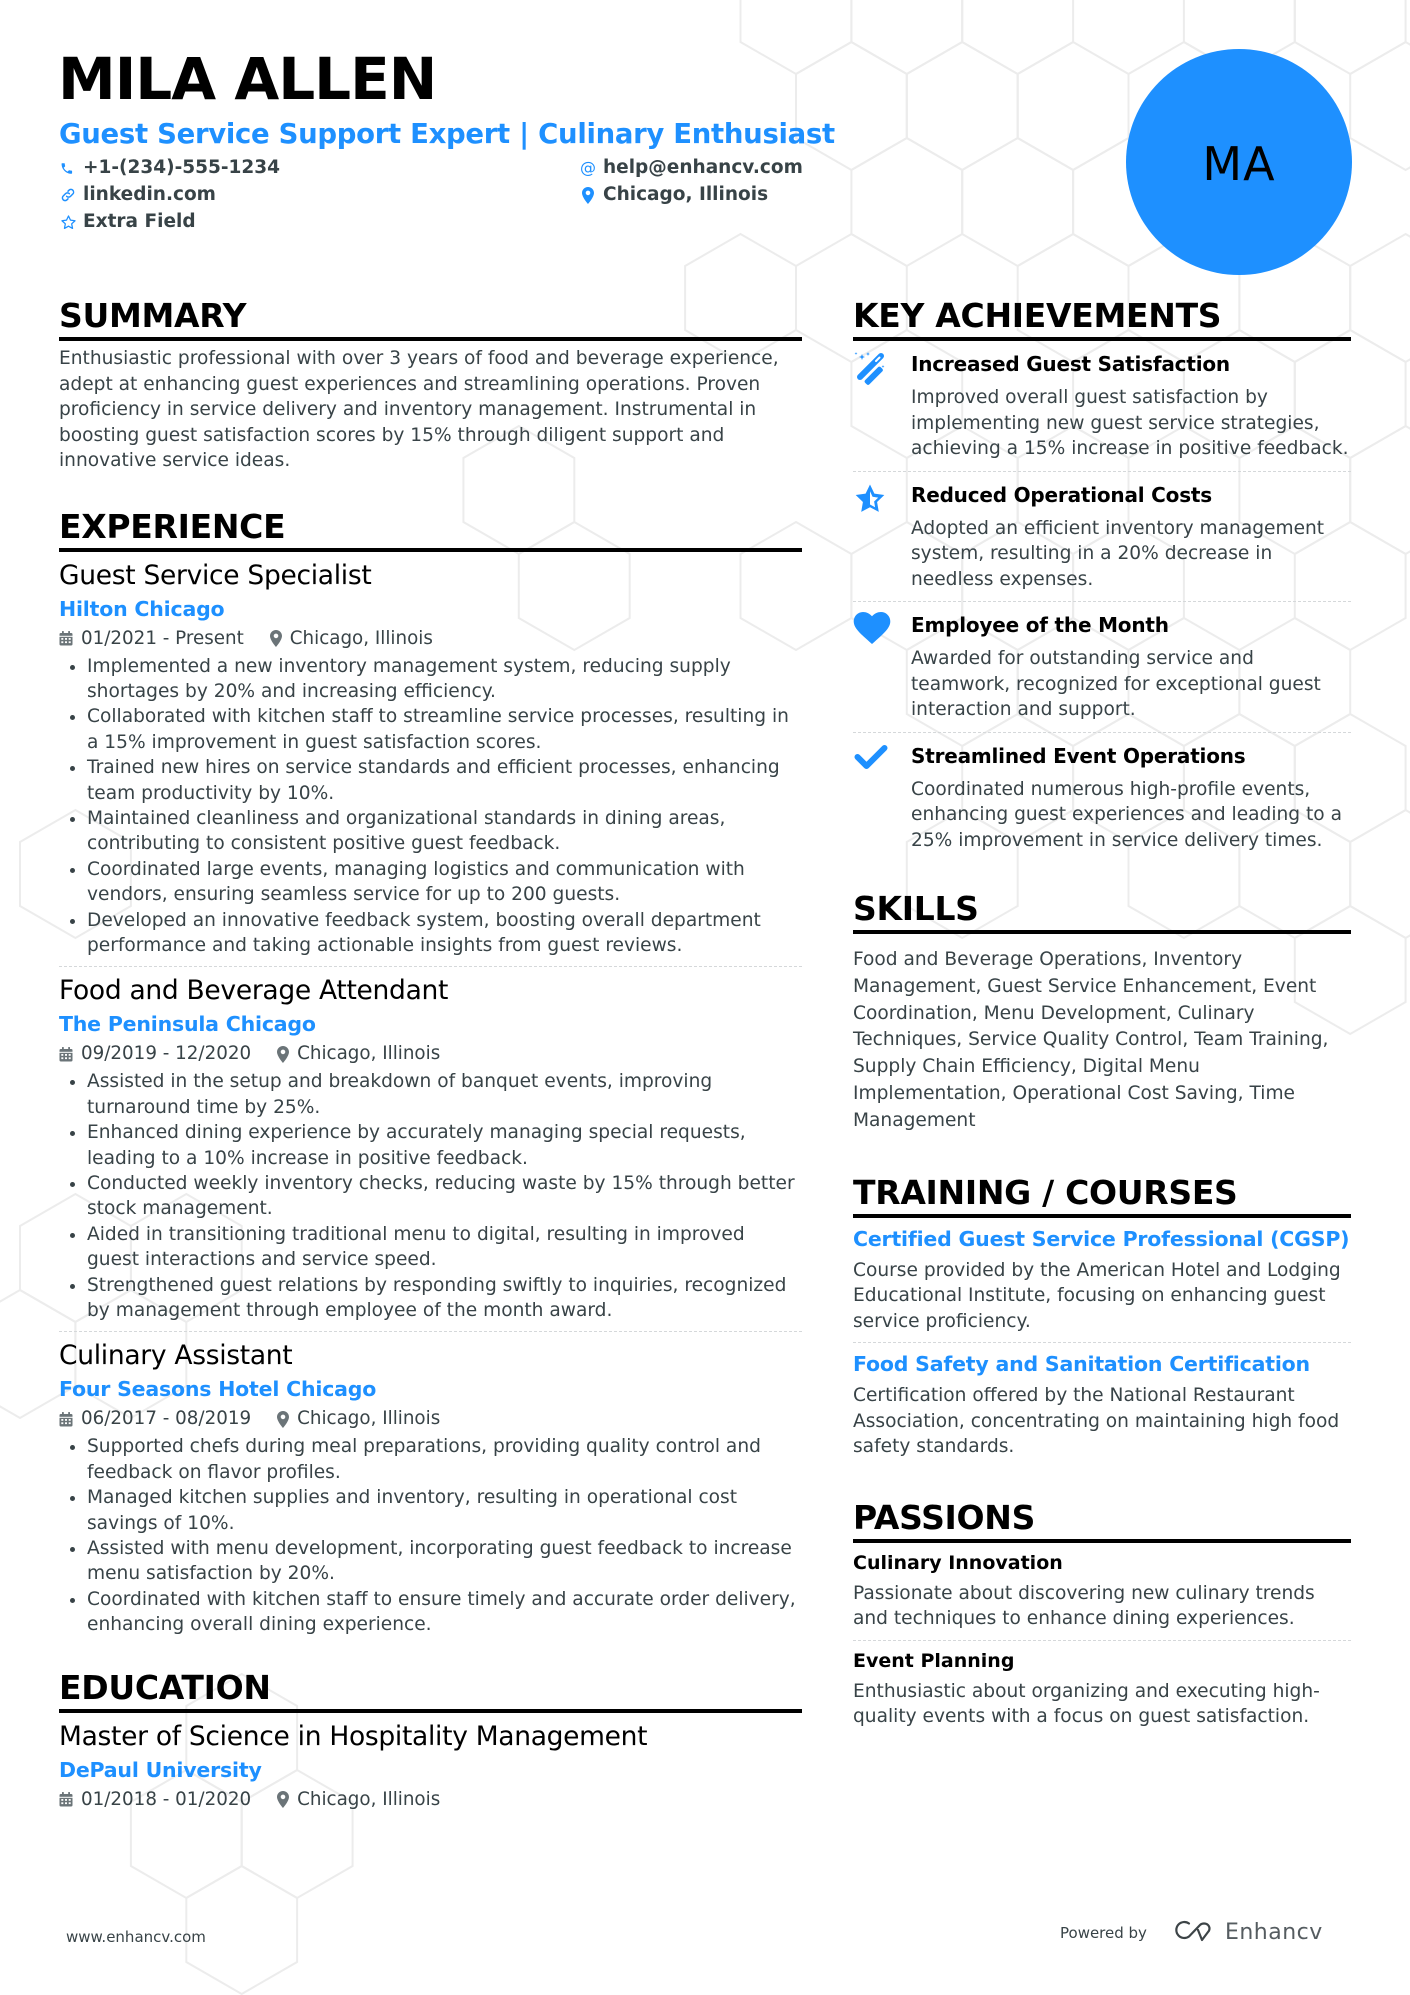 This screenshot has width=1410, height=1995. I want to click on contact-phone: +1-(234)-555-1234, so click(169, 168).